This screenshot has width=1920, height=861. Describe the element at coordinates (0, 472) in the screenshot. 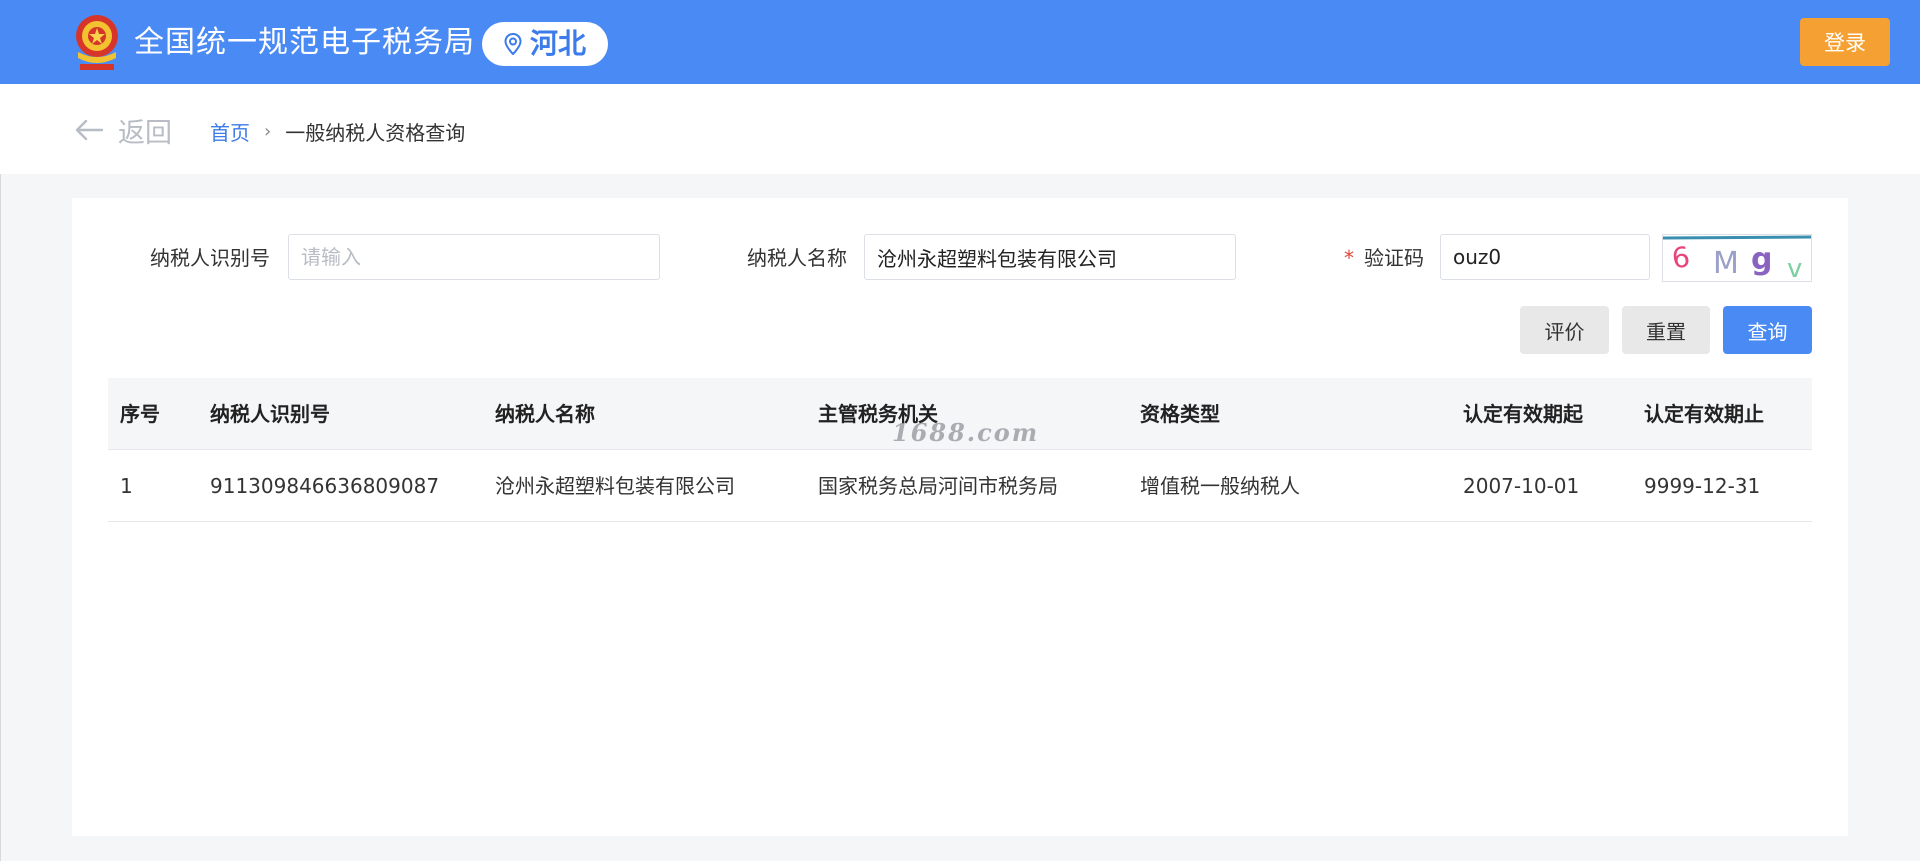

I see `page-edge` at that location.